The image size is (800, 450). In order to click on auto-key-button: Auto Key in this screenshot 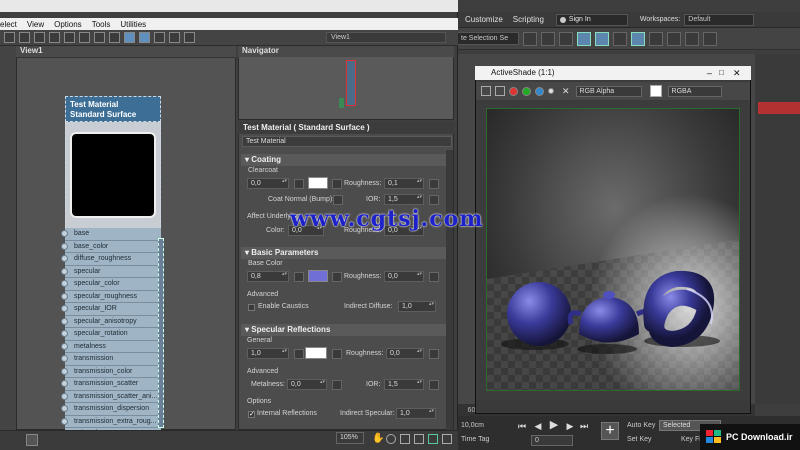, I will do `click(641, 425)`.